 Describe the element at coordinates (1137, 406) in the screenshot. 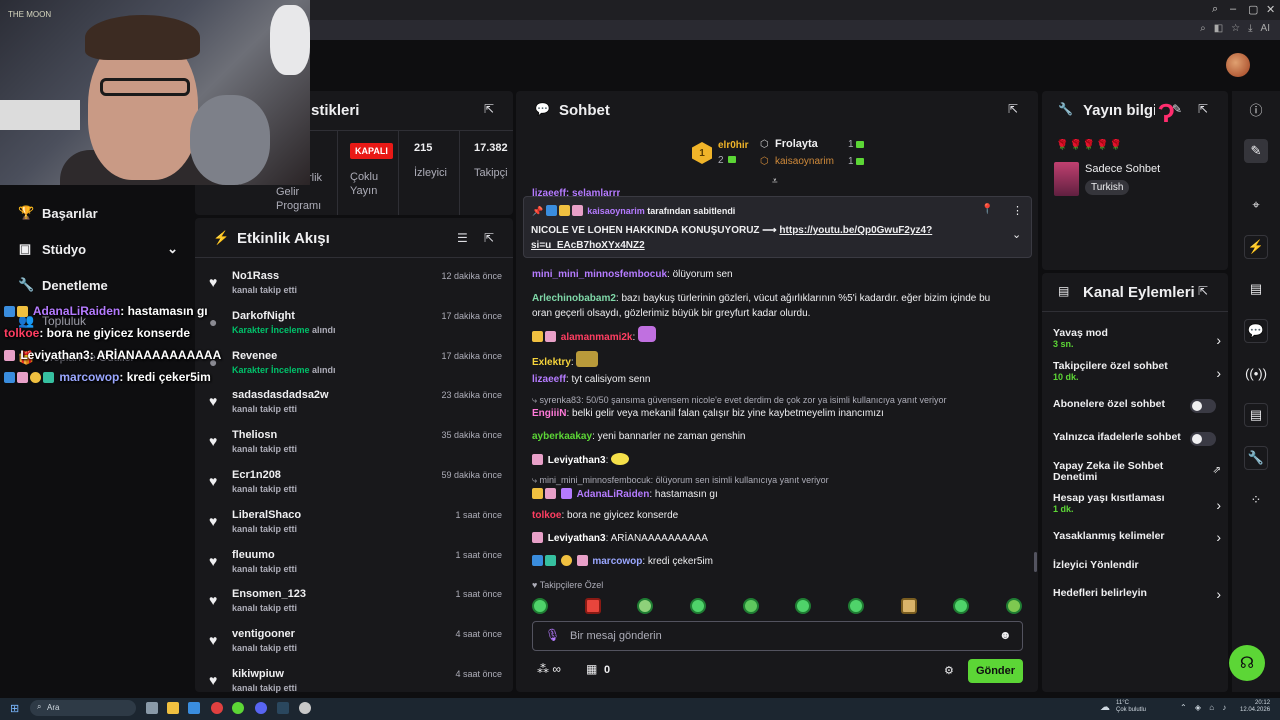

I see `subscribers-only-setting: Abonelere özel sohbet` at that location.